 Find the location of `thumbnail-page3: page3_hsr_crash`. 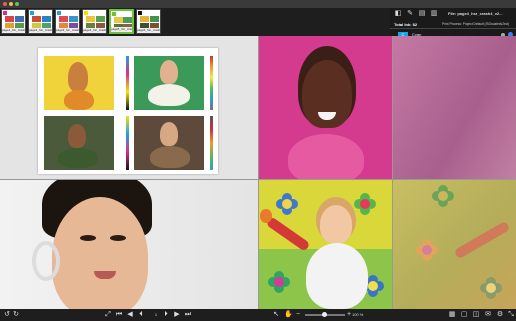

thumbnail-page3: page3_hsr_crash is located at coordinates (67, 21).